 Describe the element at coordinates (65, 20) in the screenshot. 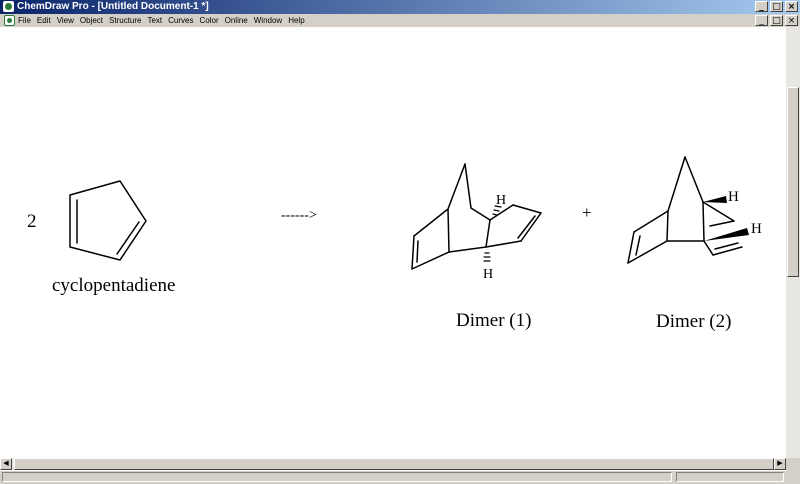

I see `menu-view: View` at that location.